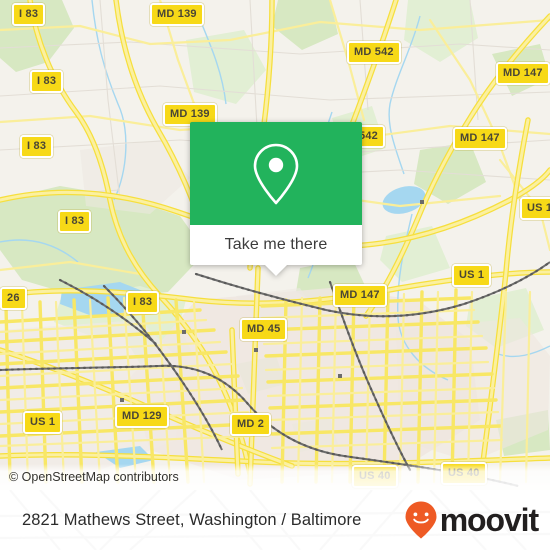 Image resolution: width=550 pixels, height=550 pixels. Describe the element at coordinates (264, 329) in the screenshot. I see `road-shield: MD 45` at that location.